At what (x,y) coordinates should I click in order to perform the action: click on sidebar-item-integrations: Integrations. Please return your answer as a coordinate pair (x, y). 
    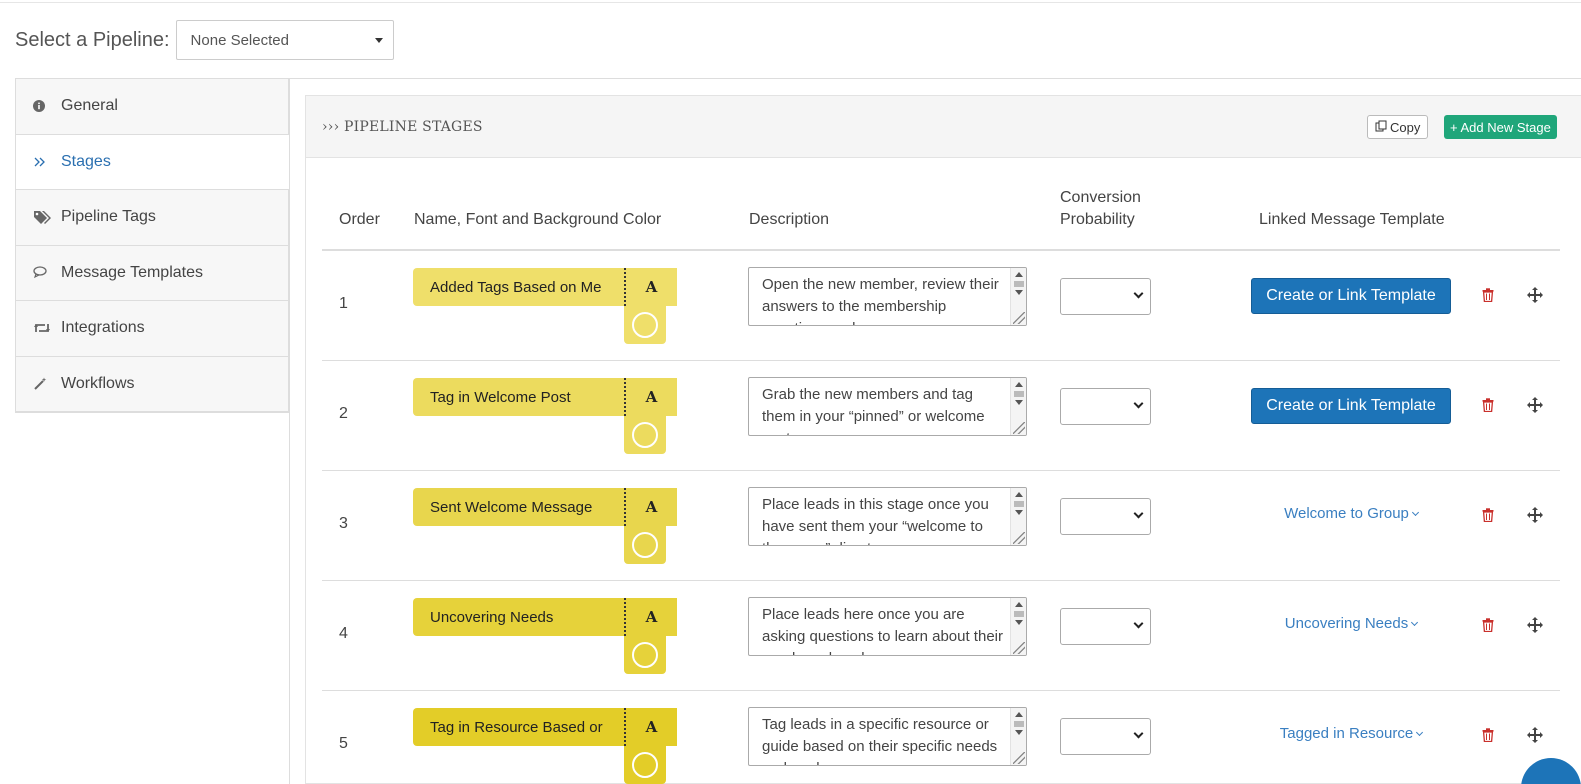
    Looking at the image, I should click on (152, 329).